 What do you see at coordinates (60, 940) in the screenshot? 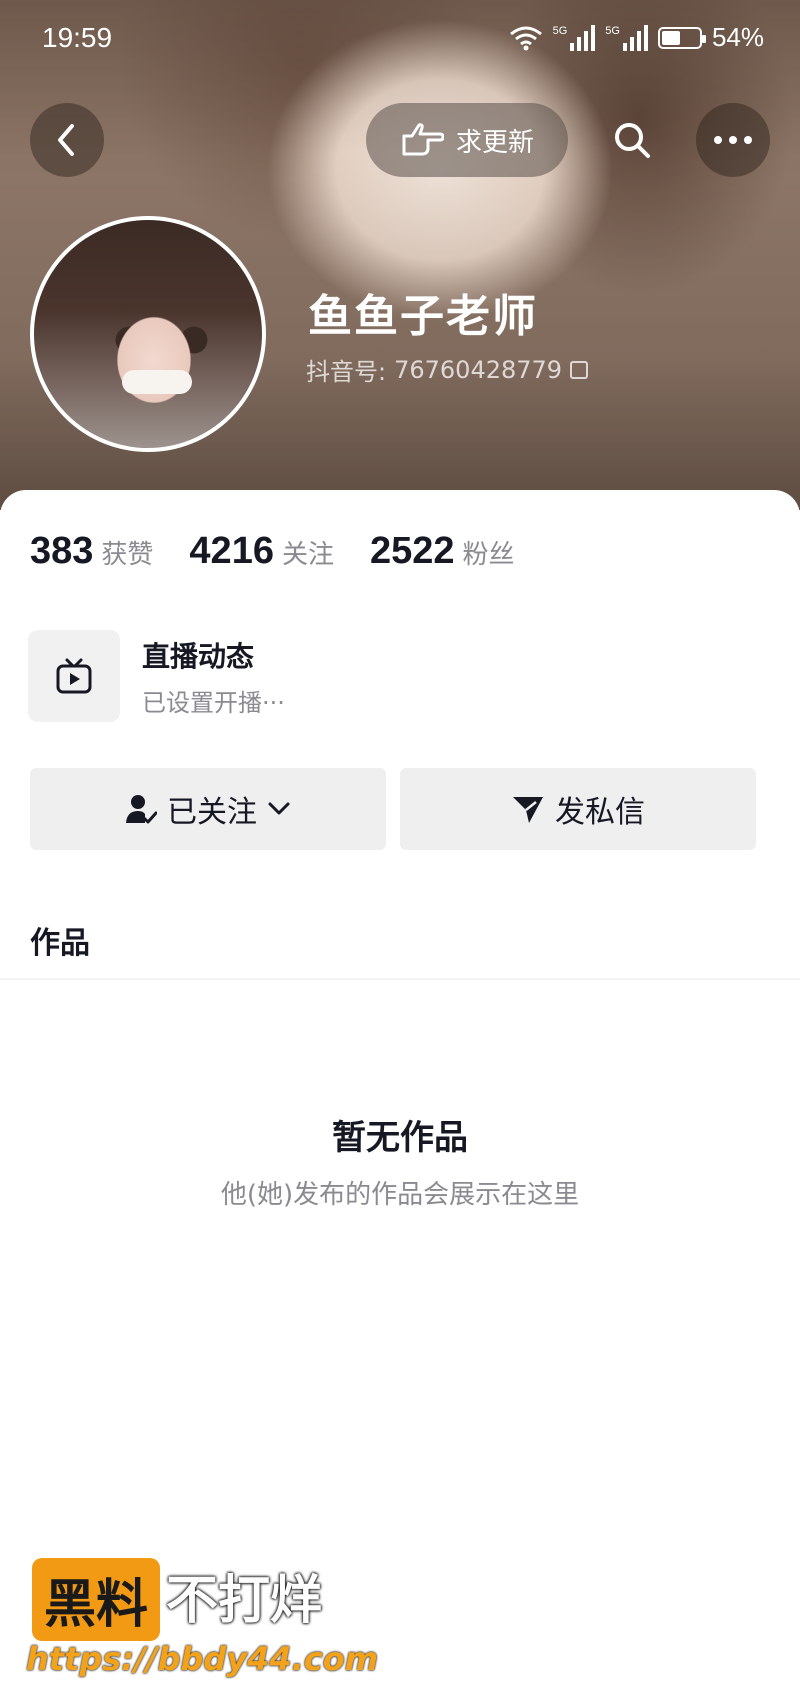
I see `tab-works: 作品` at bounding box center [60, 940].